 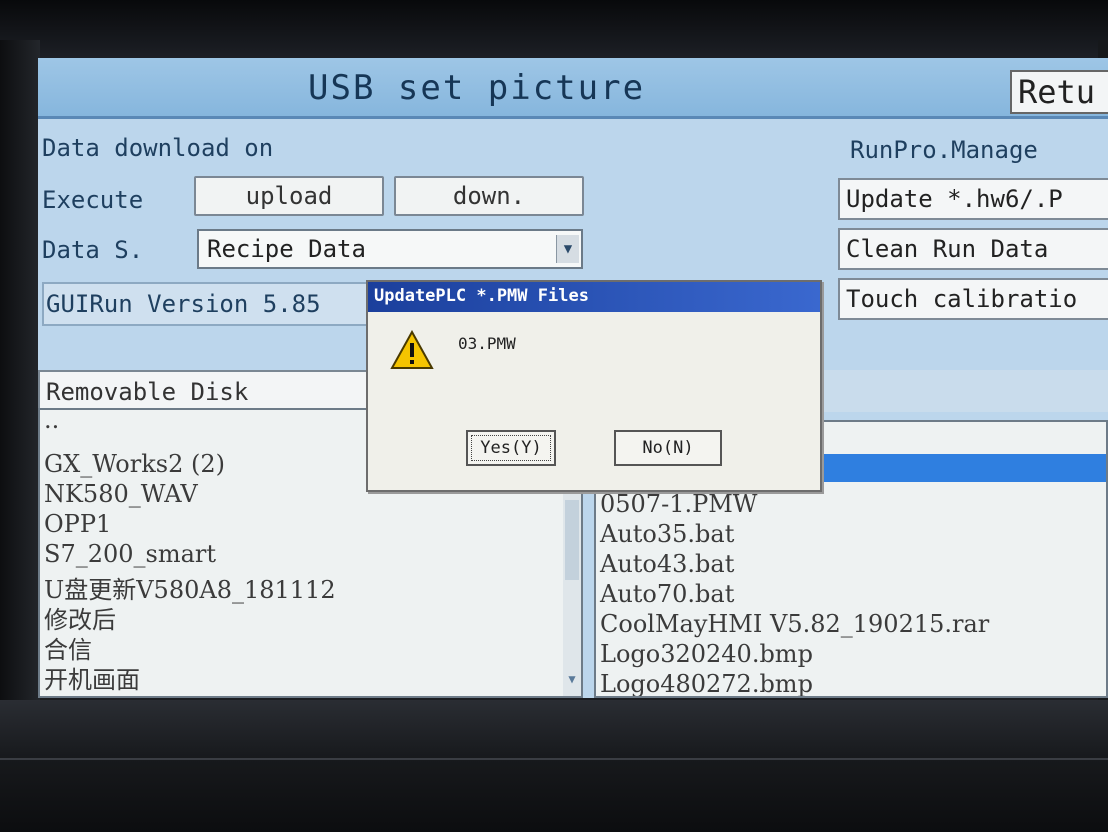 What do you see at coordinates (286, 249) in the screenshot?
I see `data-source-value: Recipe Data` at bounding box center [286, 249].